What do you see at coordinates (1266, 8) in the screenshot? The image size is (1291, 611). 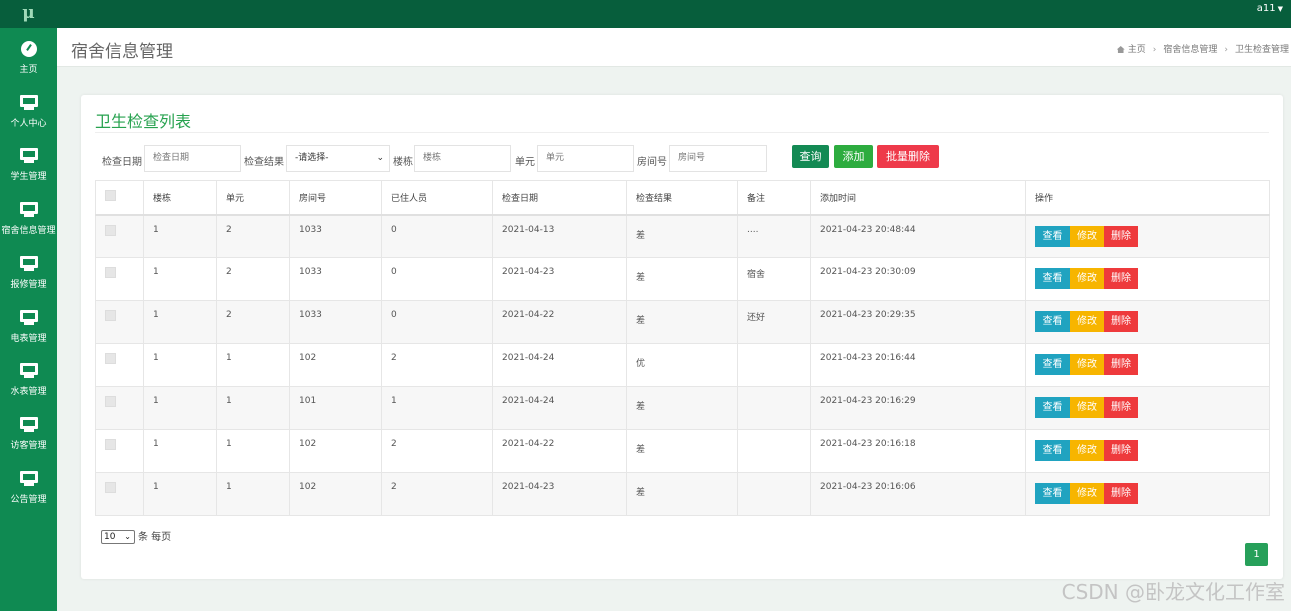 I see `user-name: a11` at bounding box center [1266, 8].